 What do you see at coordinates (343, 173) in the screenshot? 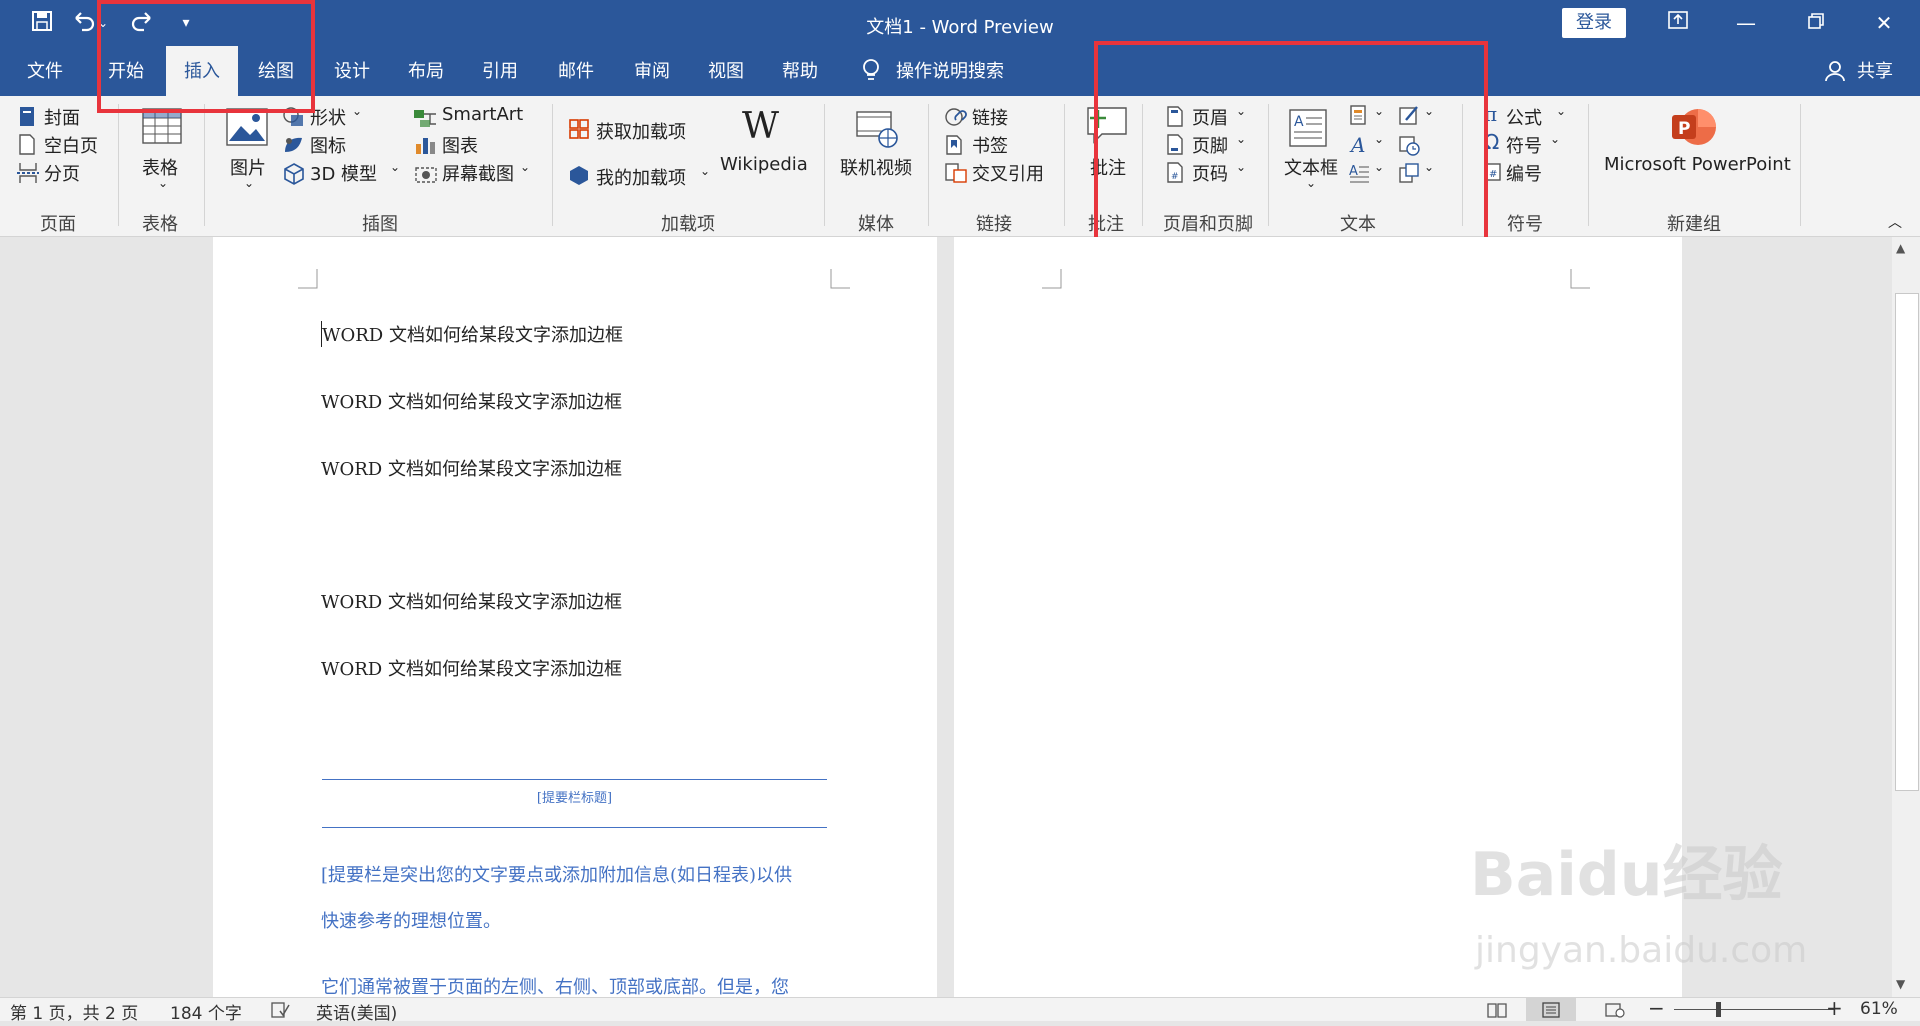
I see `3d-model-button: 3D 模型` at bounding box center [343, 173].